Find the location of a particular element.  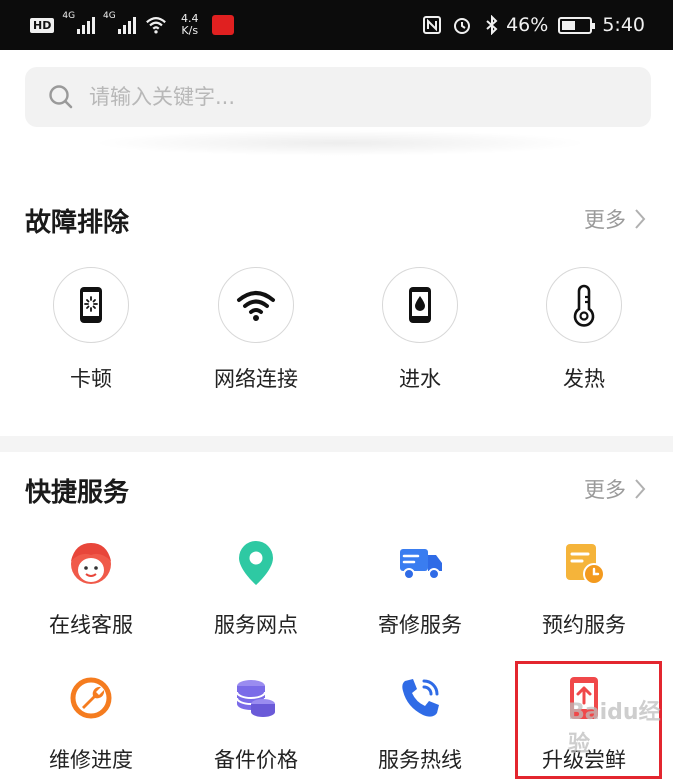

troubleshoot-label: 网络连接 is located at coordinates (256, 379).